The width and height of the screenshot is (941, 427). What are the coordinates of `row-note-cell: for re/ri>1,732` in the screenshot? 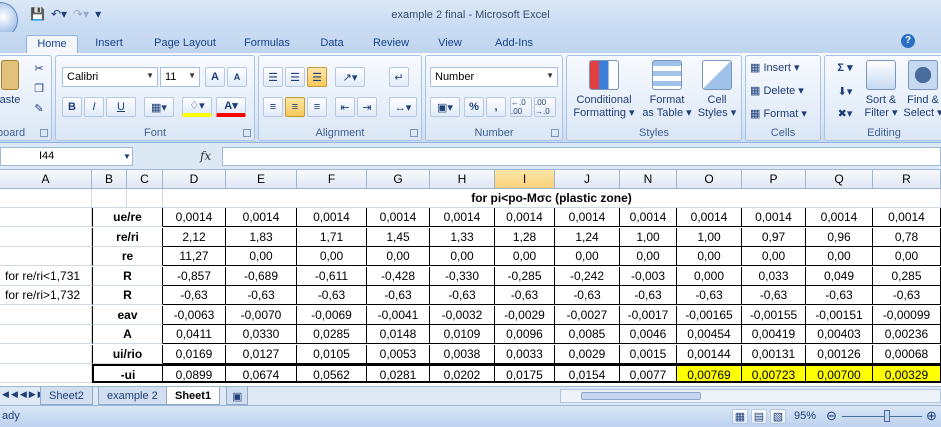 It's located at (46, 295).